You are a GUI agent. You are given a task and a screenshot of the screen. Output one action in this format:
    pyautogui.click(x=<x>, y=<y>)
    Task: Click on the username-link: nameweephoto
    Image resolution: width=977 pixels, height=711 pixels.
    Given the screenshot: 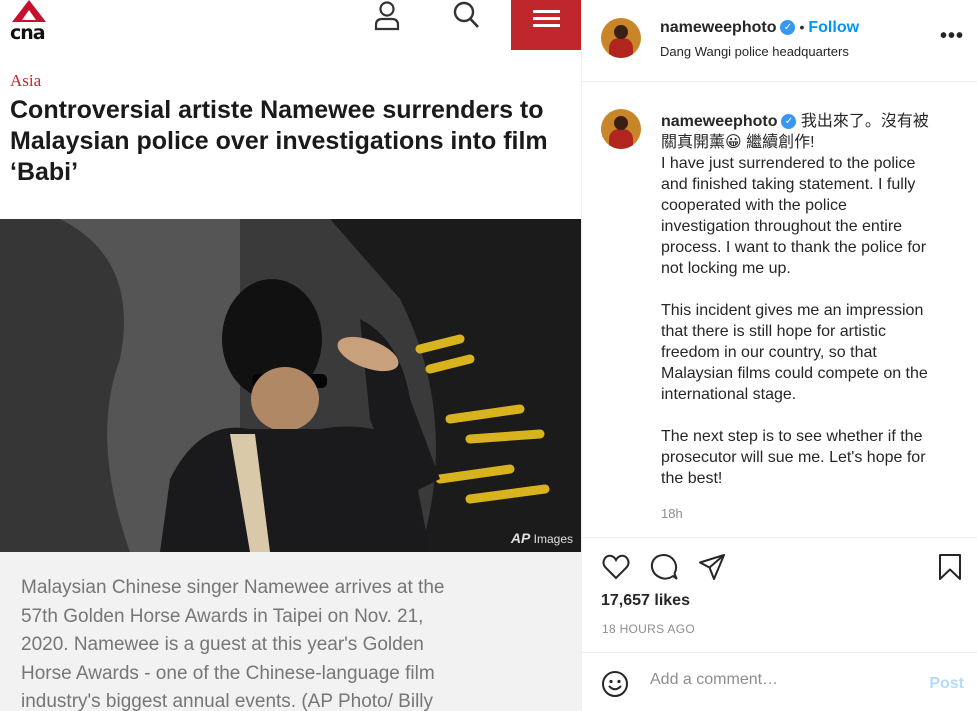 What is the action you would take?
    pyautogui.click(x=718, y=27)
    